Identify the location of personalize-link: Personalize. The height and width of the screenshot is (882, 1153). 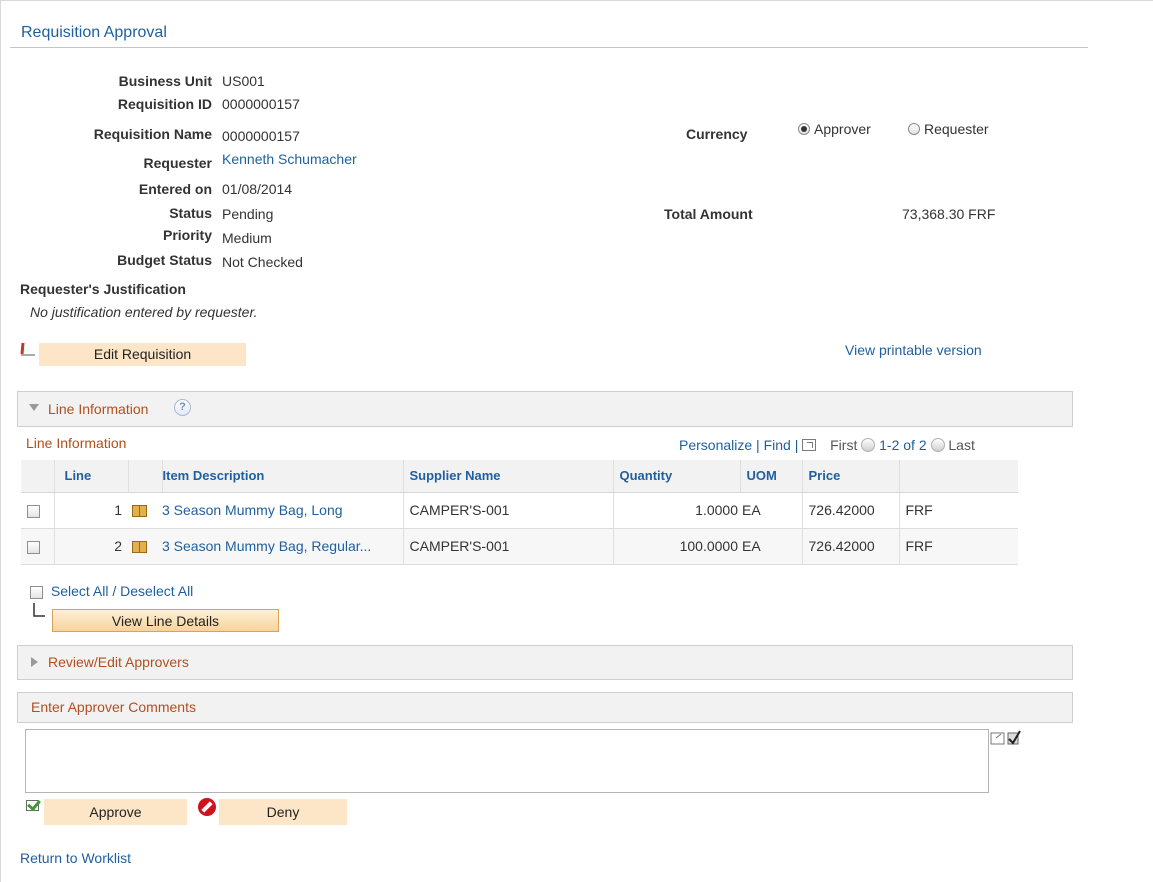
(715, 445).